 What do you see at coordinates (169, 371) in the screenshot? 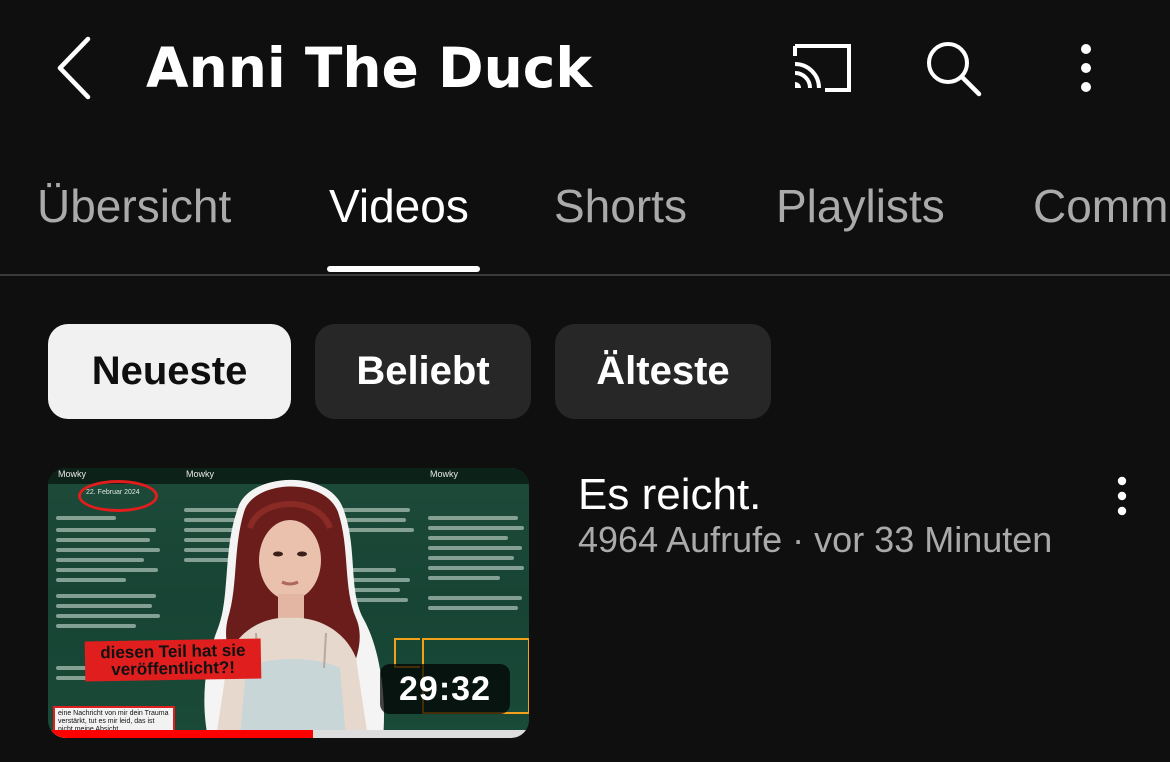
I see `chip-neueste: Neueste` at bounding box center [169, 371].